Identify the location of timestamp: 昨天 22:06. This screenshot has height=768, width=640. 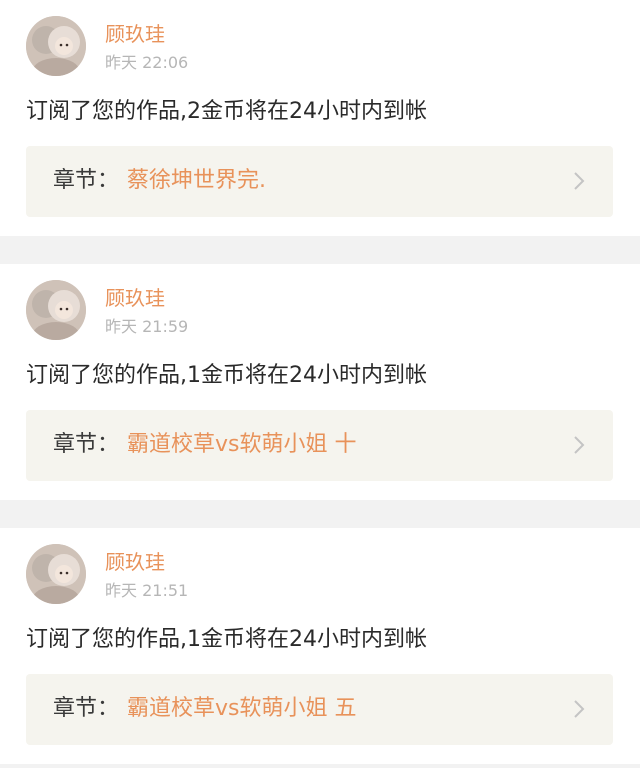
(147, 62).